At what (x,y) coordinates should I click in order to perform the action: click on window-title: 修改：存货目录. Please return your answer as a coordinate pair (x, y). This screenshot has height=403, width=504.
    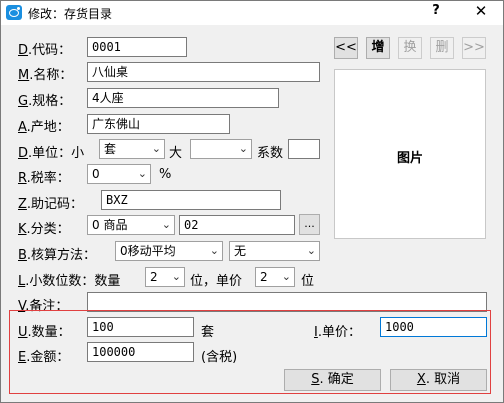
    Looking at the image, I should click on (70, 14).